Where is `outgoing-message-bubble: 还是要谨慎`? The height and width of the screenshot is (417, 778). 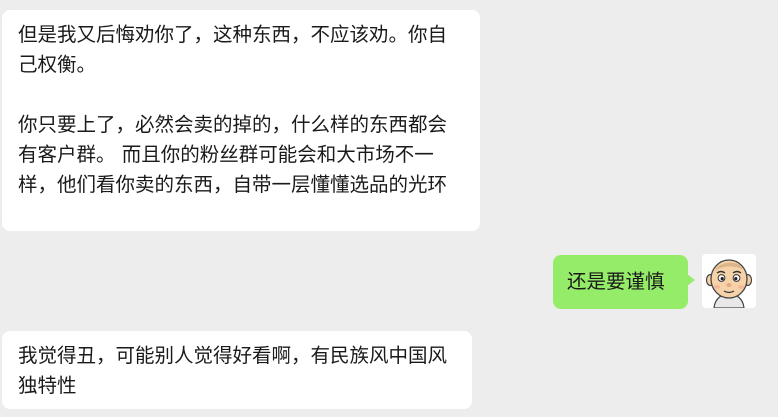
outgoing-message-bubble: 还是要谨慎 is located at coordinates (624, 282).